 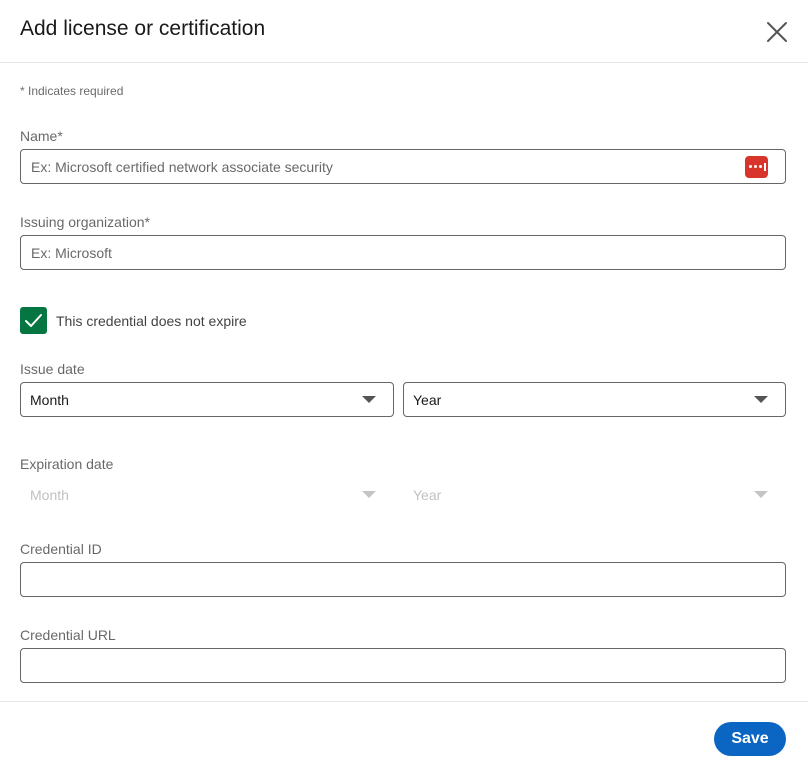 I want to click on no-expire-checkbox, so click(x=33, y=320).